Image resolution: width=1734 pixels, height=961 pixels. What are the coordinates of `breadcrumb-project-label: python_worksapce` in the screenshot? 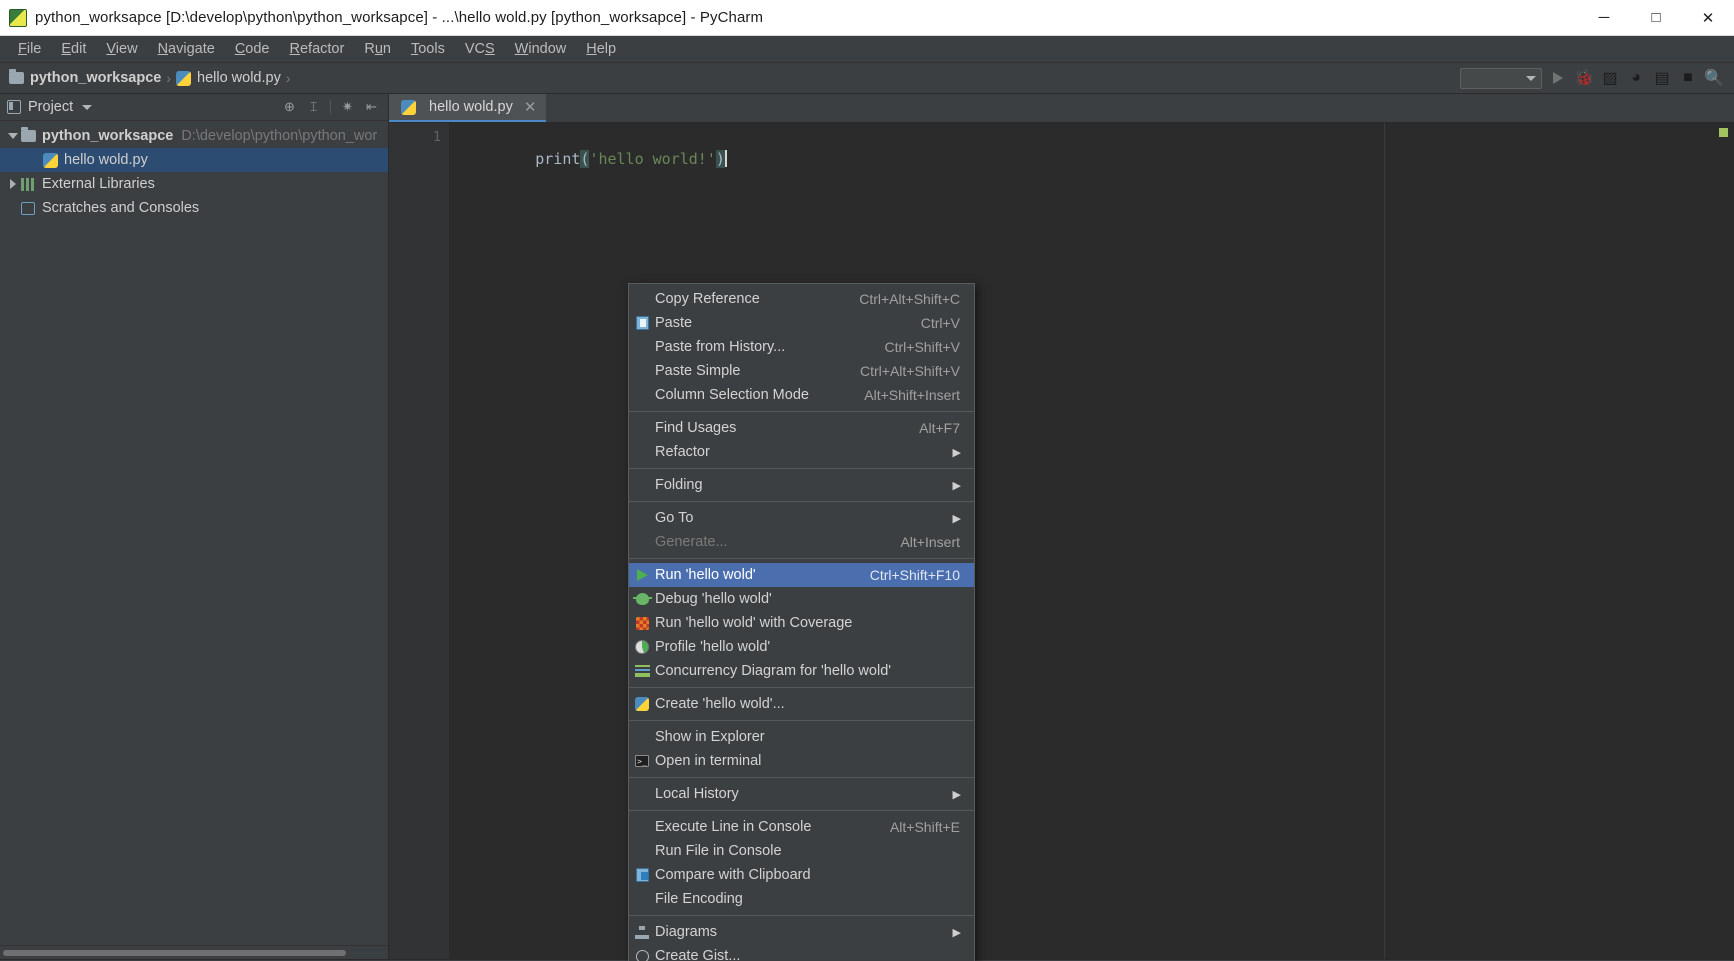 It's located at (96, 78).